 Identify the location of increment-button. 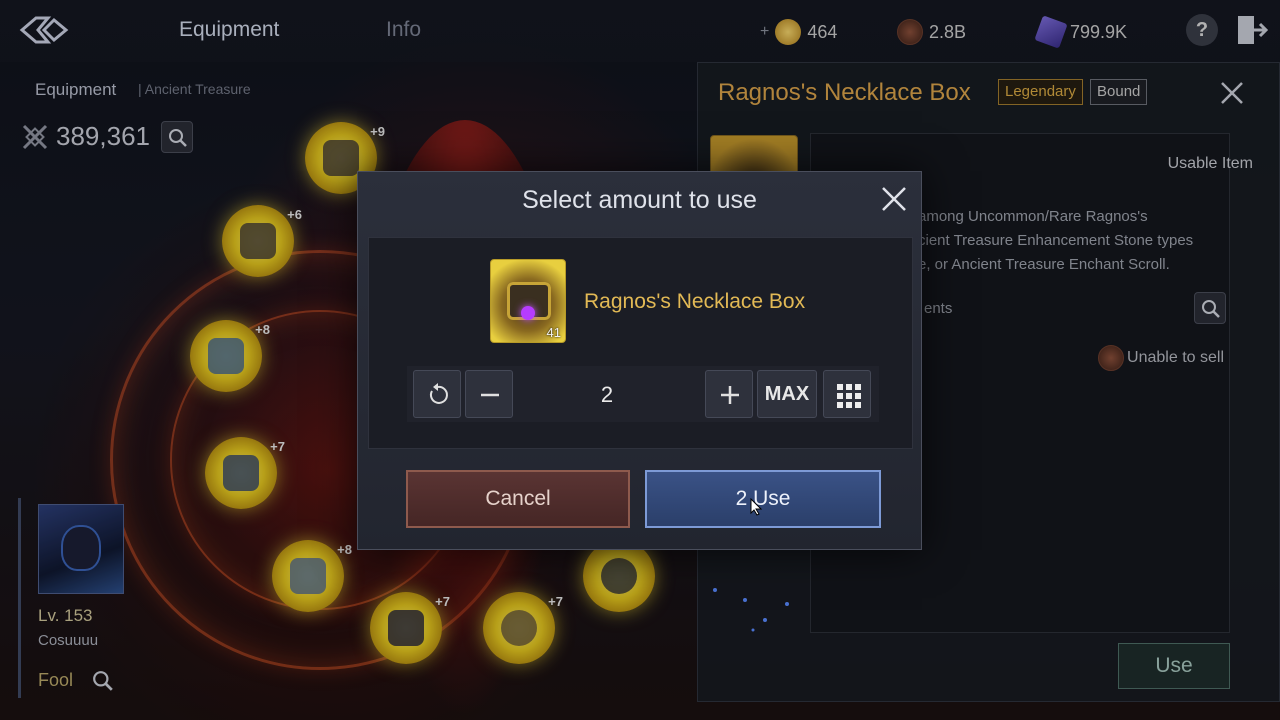
(729, 394).